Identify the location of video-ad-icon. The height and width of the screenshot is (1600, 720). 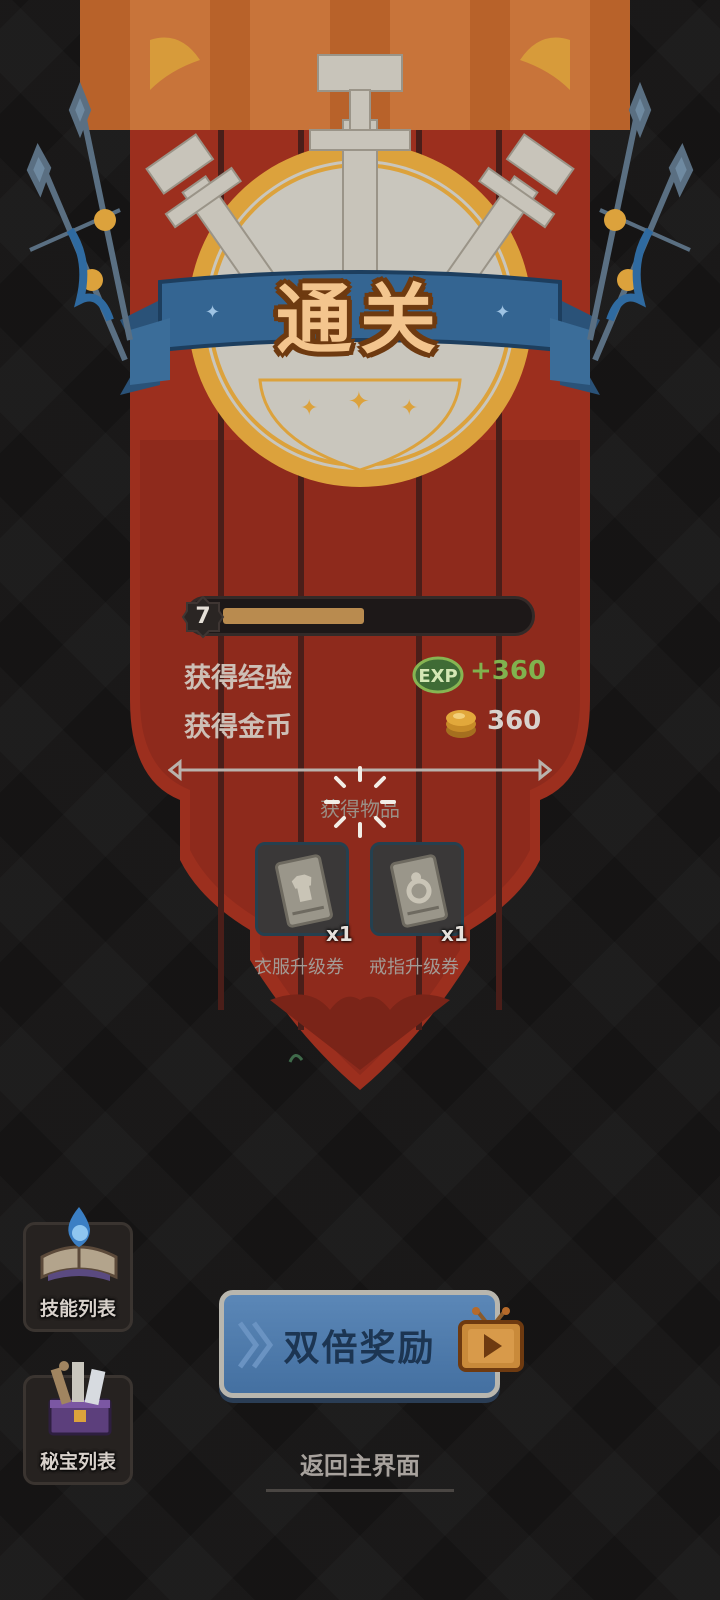
(491, 1340).